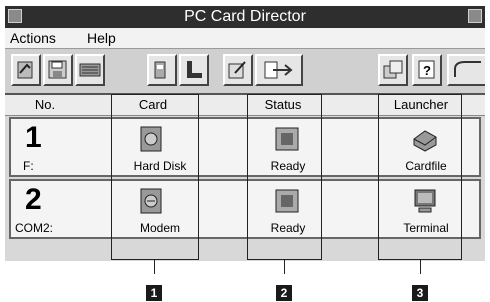 Image resolution: width=490 pixels, height=302 pixels. I want to click on socket-number: 1, so click(33, 137).